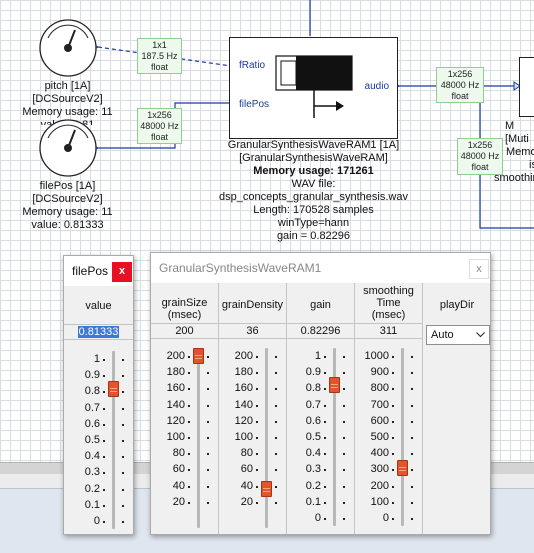  What do you see at coordinates (334, 437) in the screenshot?
I see `gain-slider-track` at bounding box center [334, 437].